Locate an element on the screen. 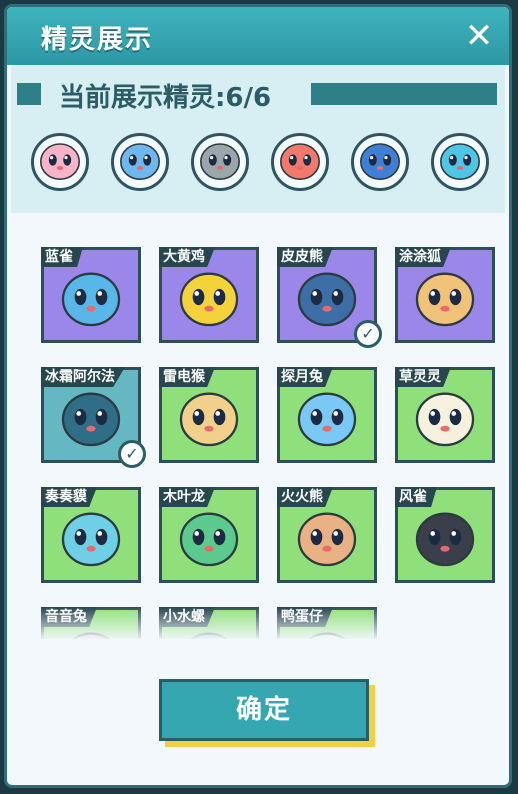 This screenshot has height=794, width=518. showcase-slot-blue-sprite-avatar is located at coordinates (380, 162).